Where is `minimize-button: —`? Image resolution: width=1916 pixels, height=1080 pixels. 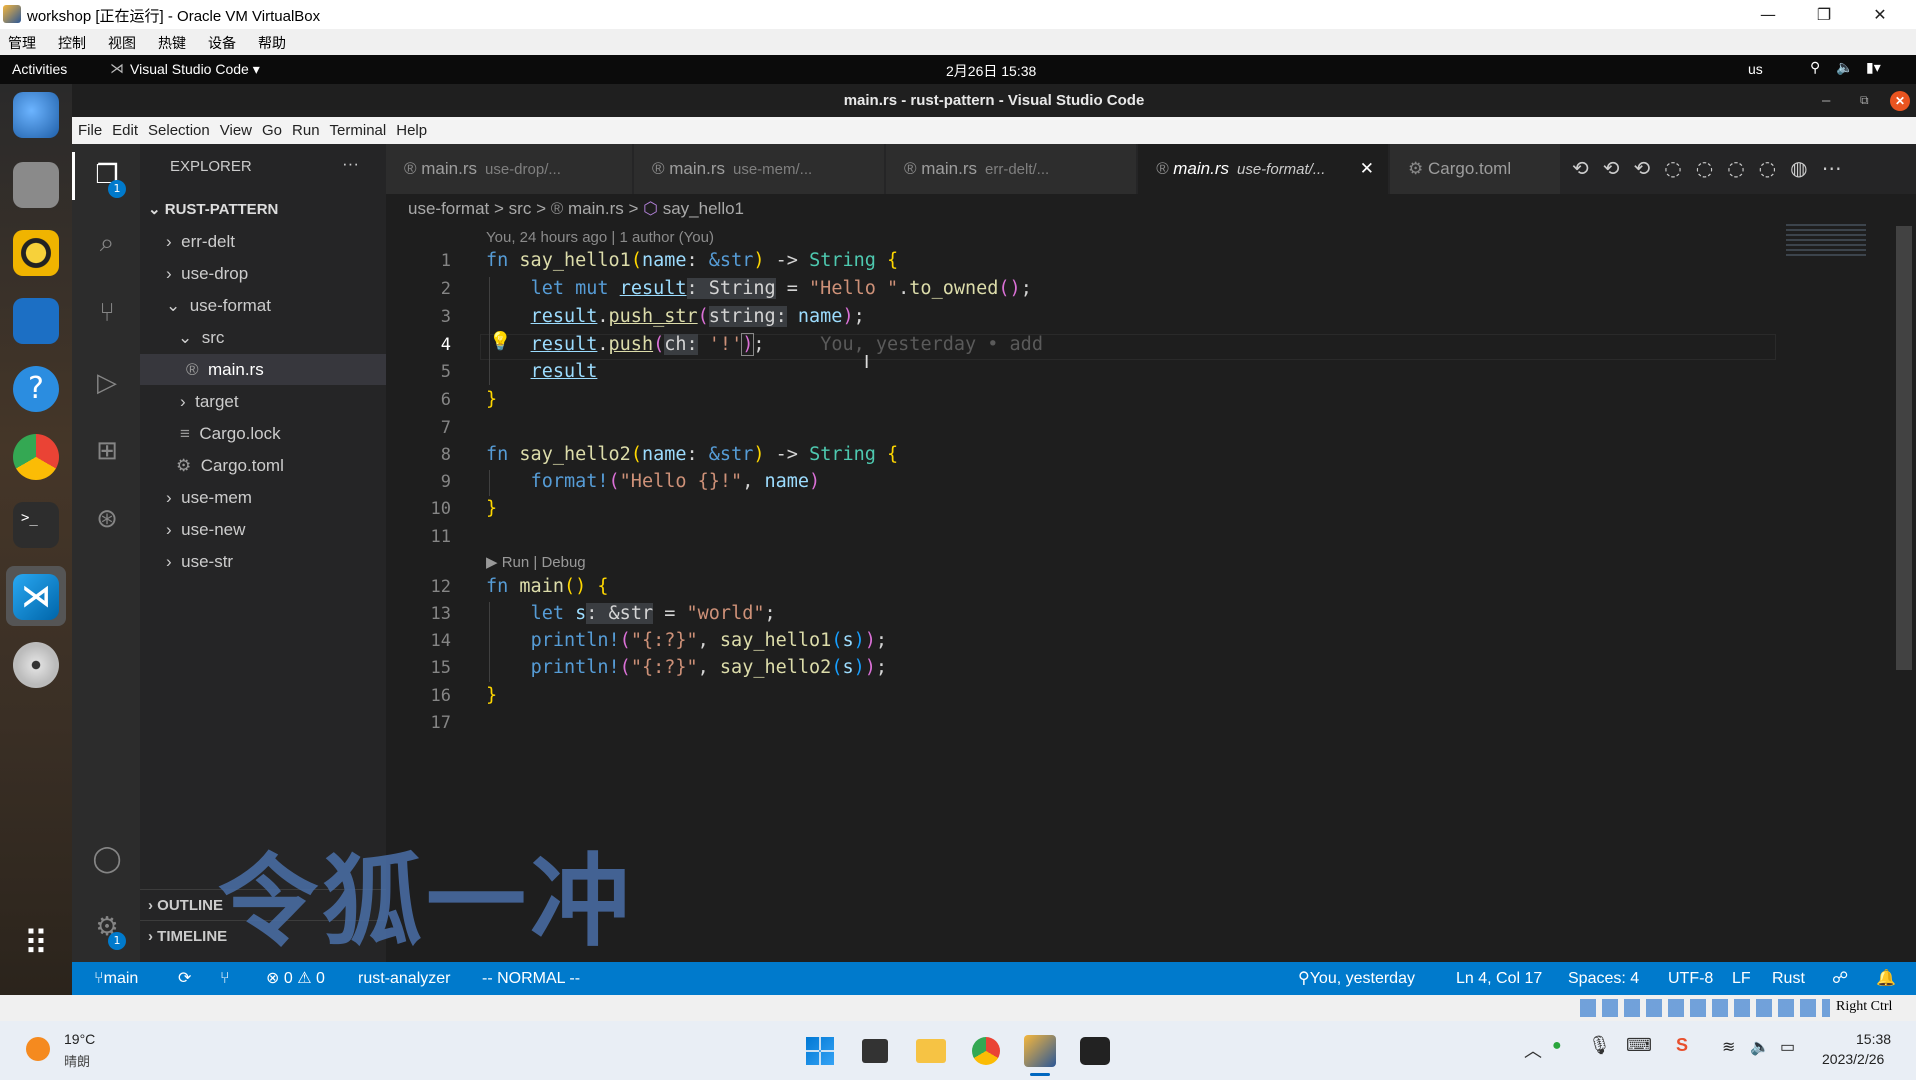 minimize-button: — is located at coordinates (1768, 14).